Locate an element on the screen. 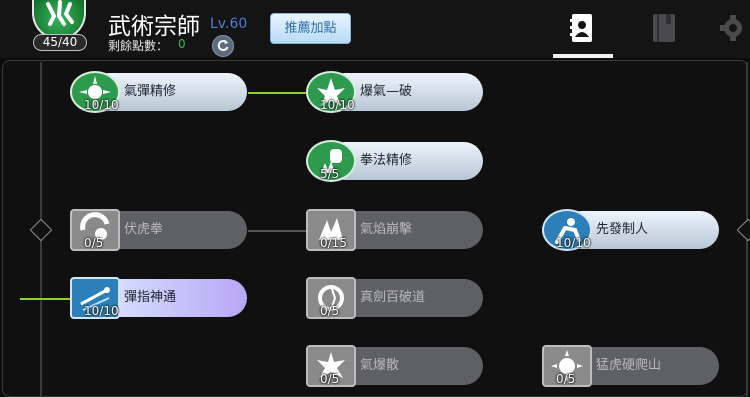 This screenshot has width=750, height=397. refresh-icon is located at coordinates (223, 46).